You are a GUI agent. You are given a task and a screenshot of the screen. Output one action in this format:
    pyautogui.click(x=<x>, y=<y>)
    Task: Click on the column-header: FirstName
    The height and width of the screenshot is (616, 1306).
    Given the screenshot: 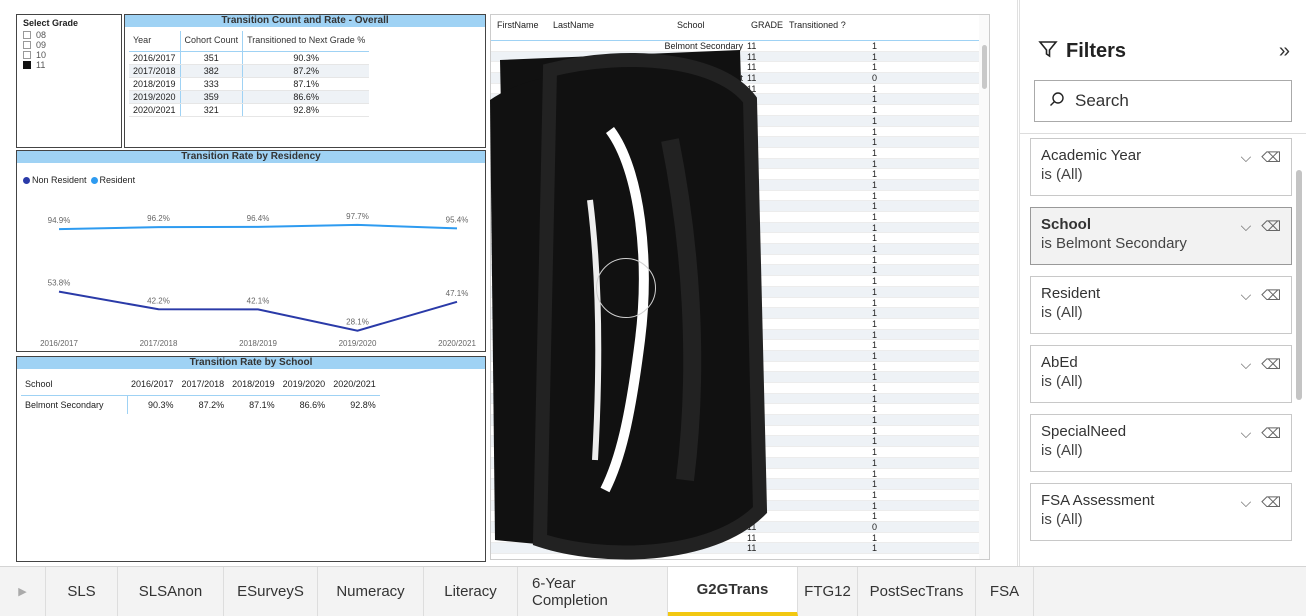 What is the action you would take?
    pyautogui.click(x=522, y=25)
    